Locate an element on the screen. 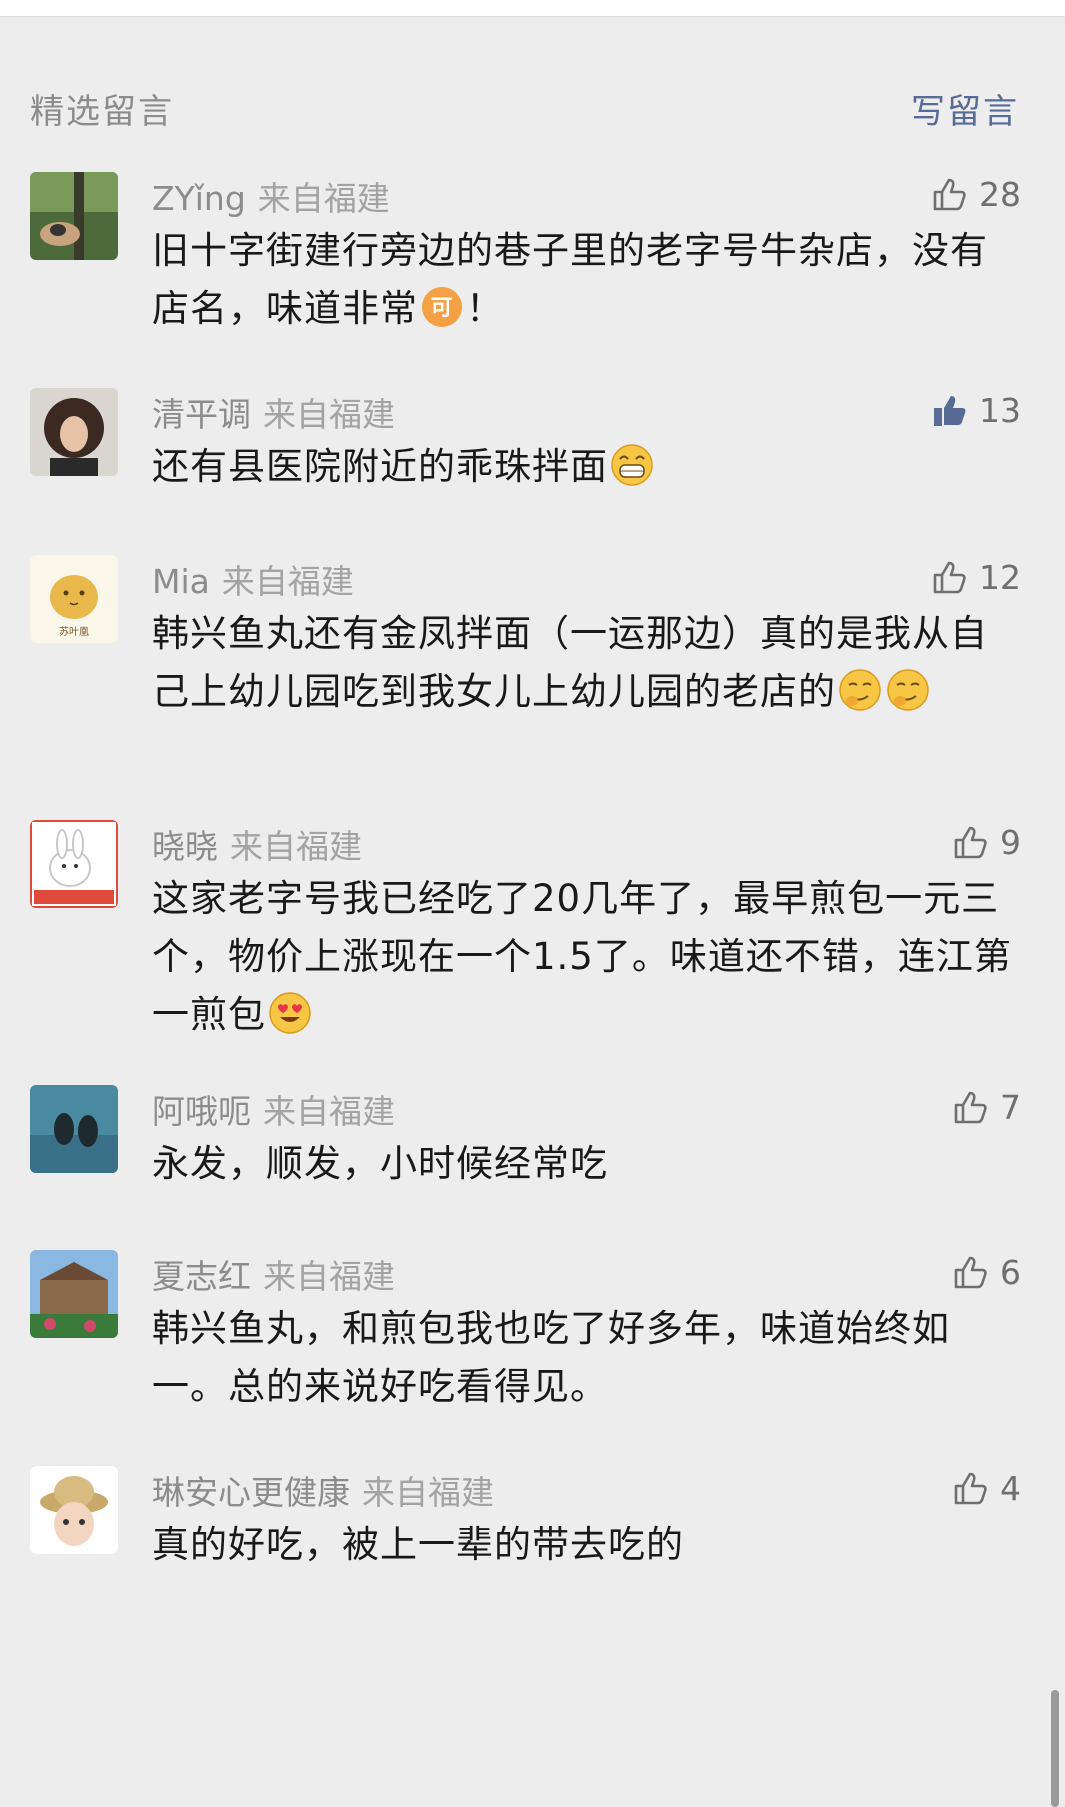  like-count: 13 is located at coordinates (1000, 410).